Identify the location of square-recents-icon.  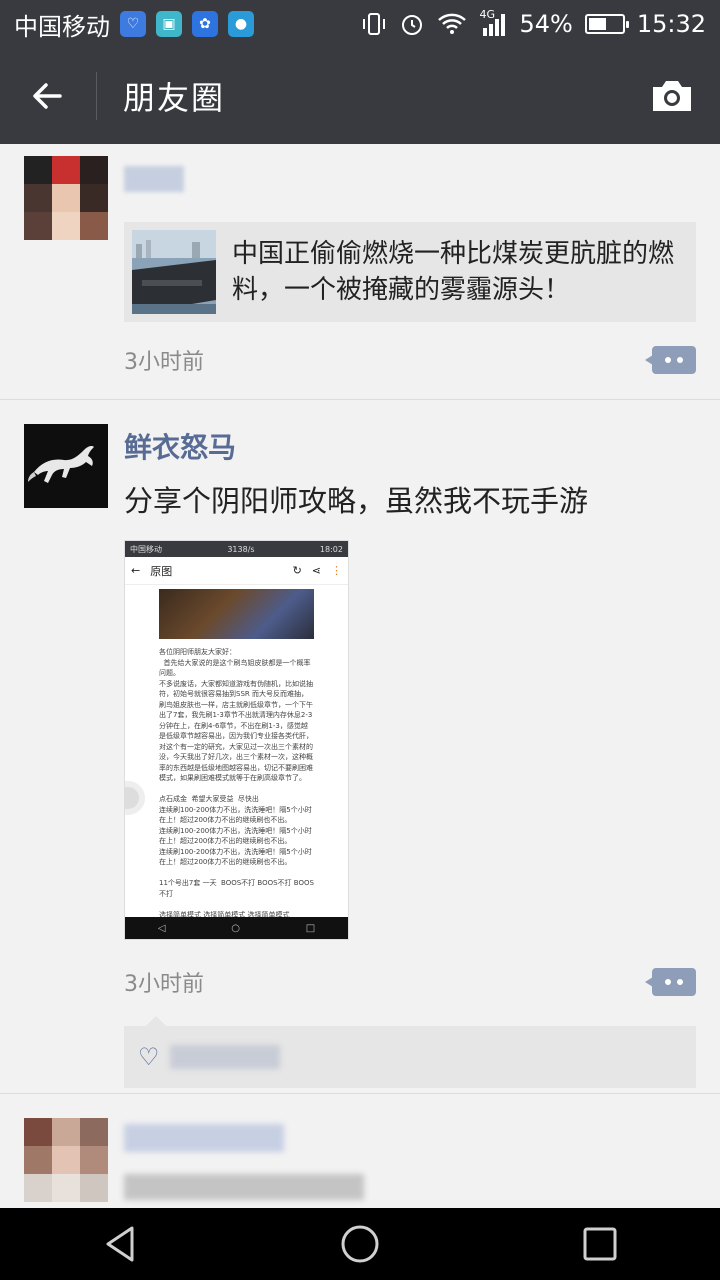
(600, 1244).